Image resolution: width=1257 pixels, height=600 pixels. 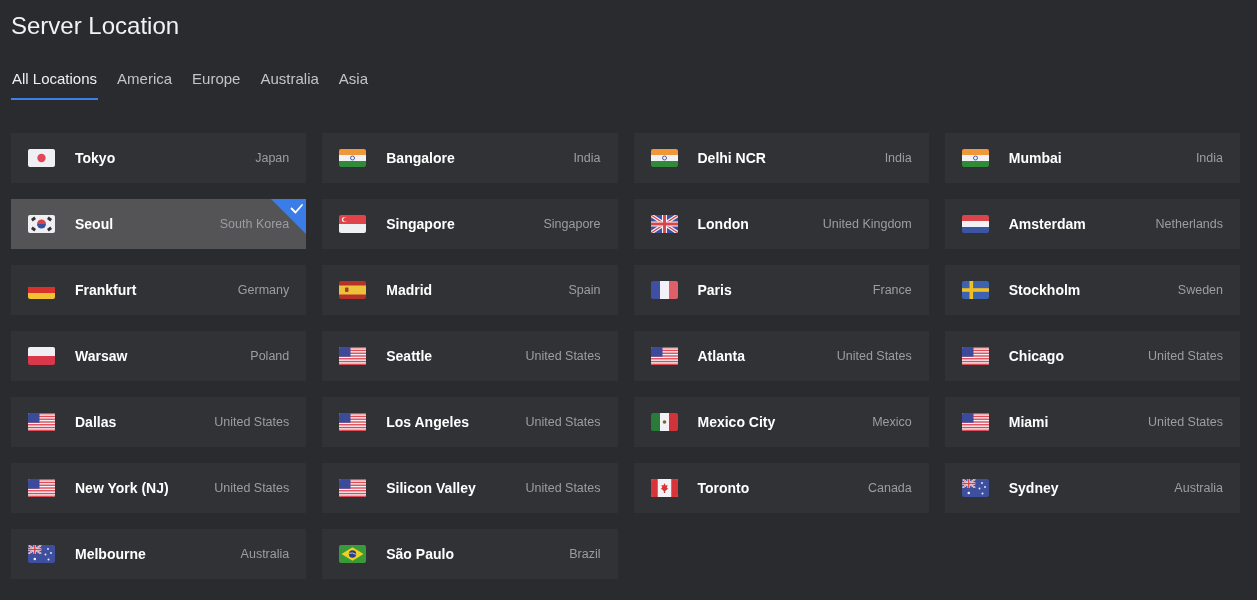 I want to click on location-card: Seattle United States, so click(x=470, y=356).